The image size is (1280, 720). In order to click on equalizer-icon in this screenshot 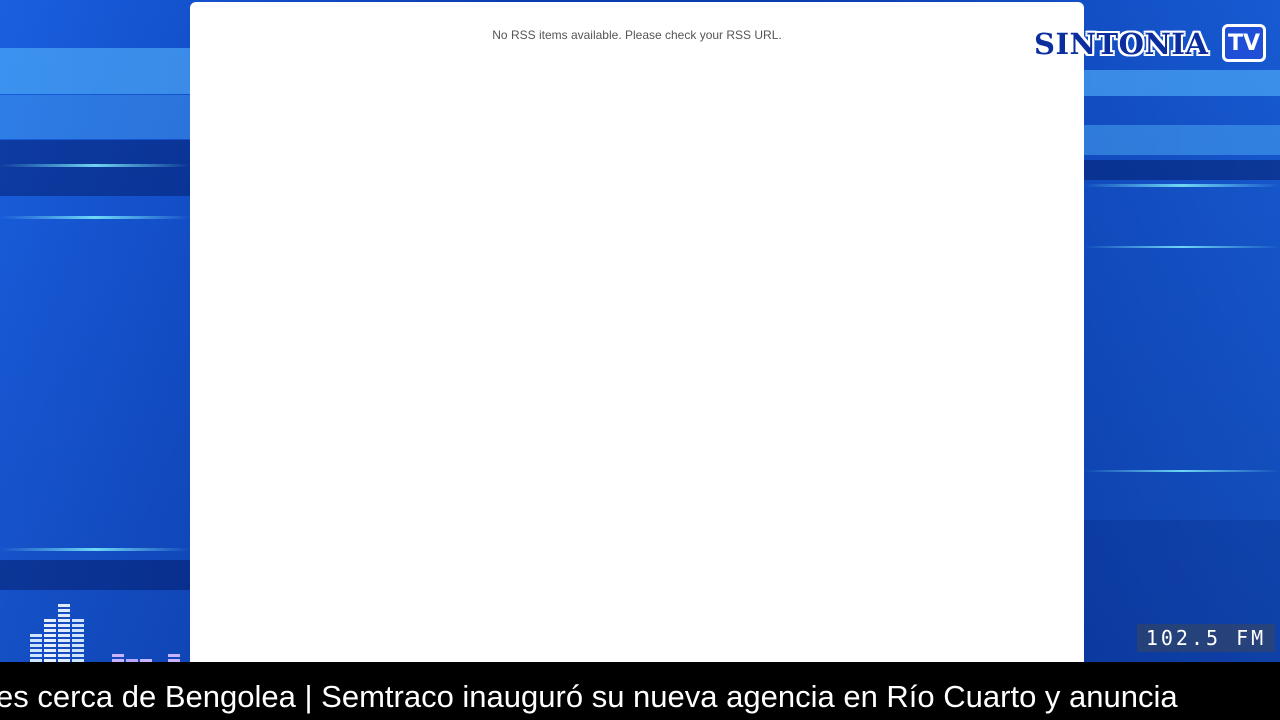, I will do `click(110, 631)`.